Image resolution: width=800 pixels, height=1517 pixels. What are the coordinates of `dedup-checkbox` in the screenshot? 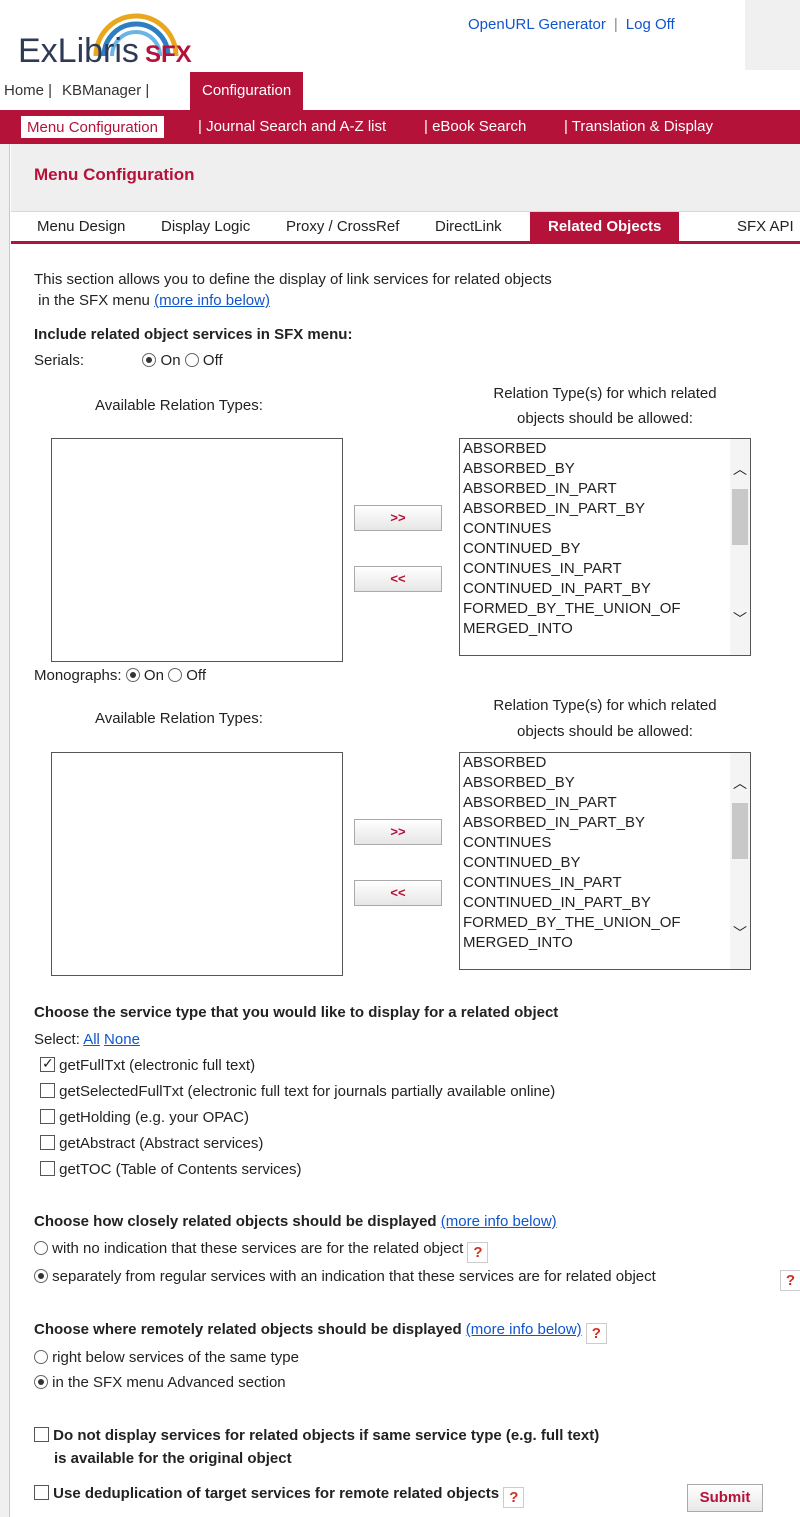 It's located at (41, 1492).